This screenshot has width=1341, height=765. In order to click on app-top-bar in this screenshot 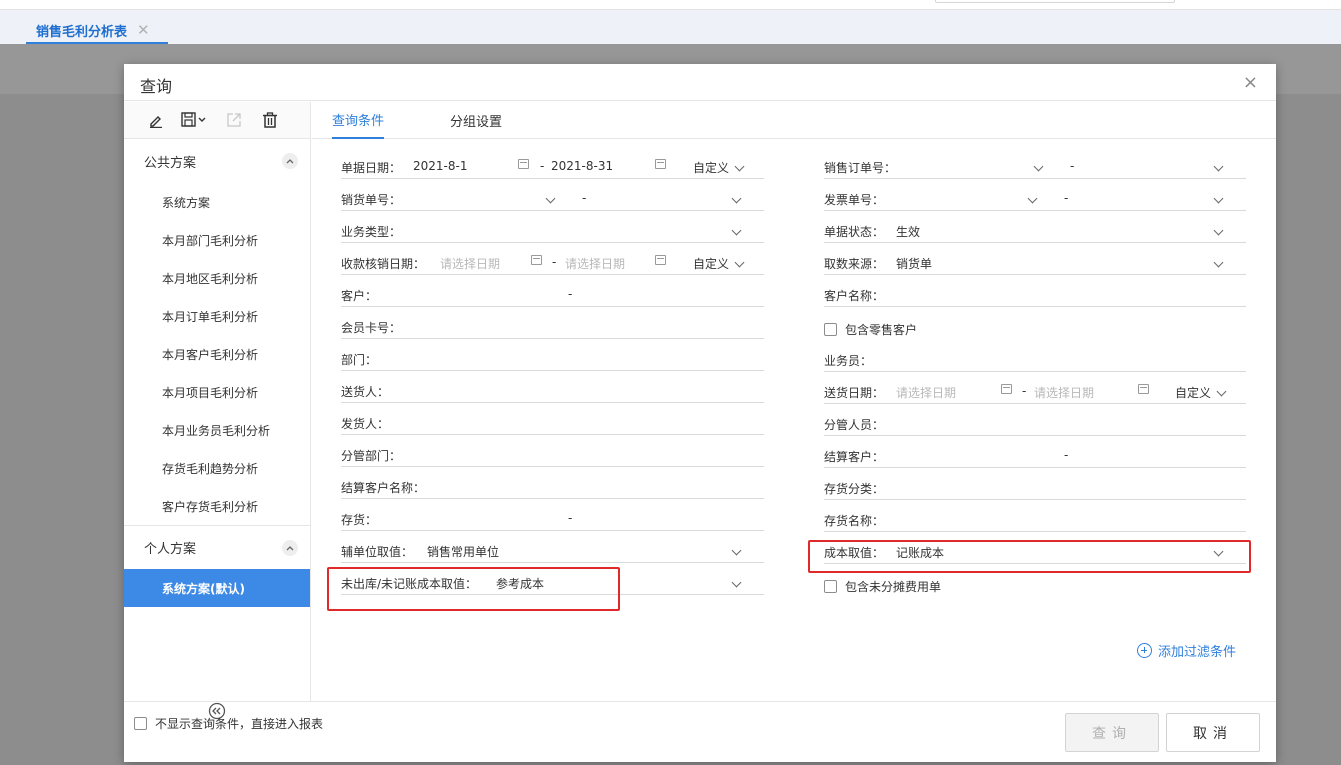, I will do `click(670, 5)`.